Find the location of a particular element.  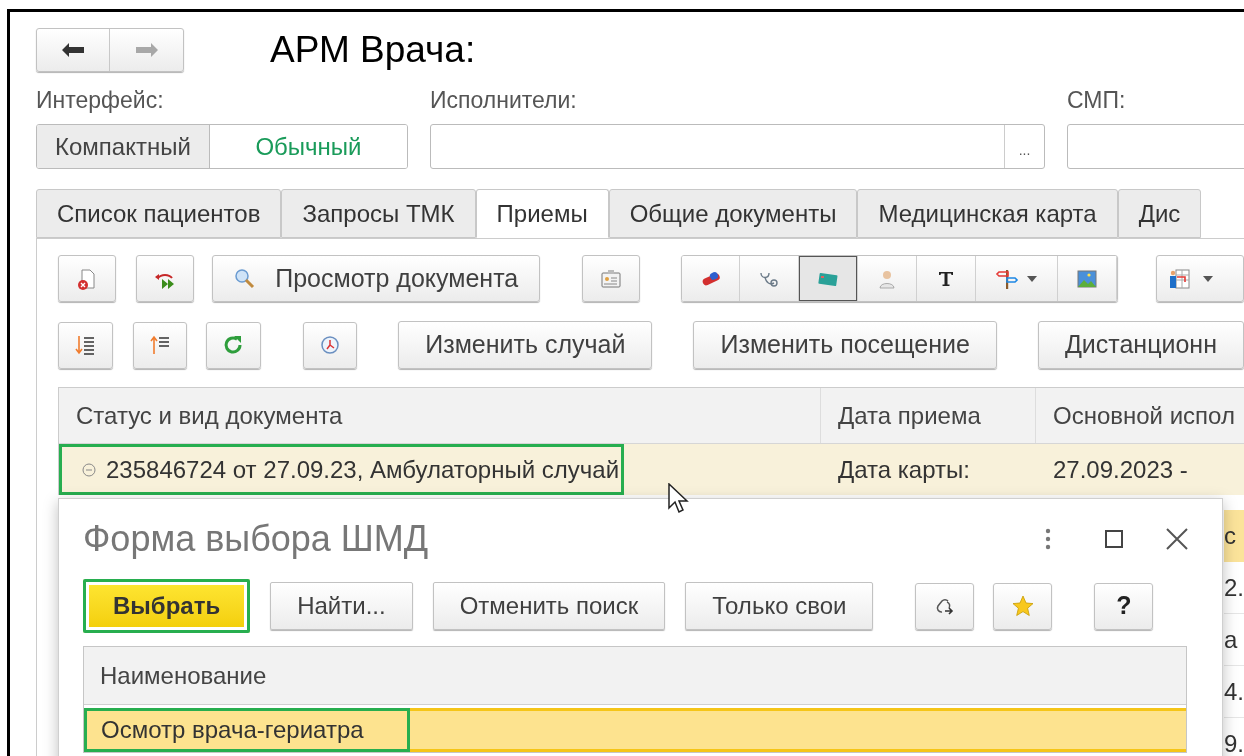

column-header: Основной испол is located at coordinates (1140, 415).